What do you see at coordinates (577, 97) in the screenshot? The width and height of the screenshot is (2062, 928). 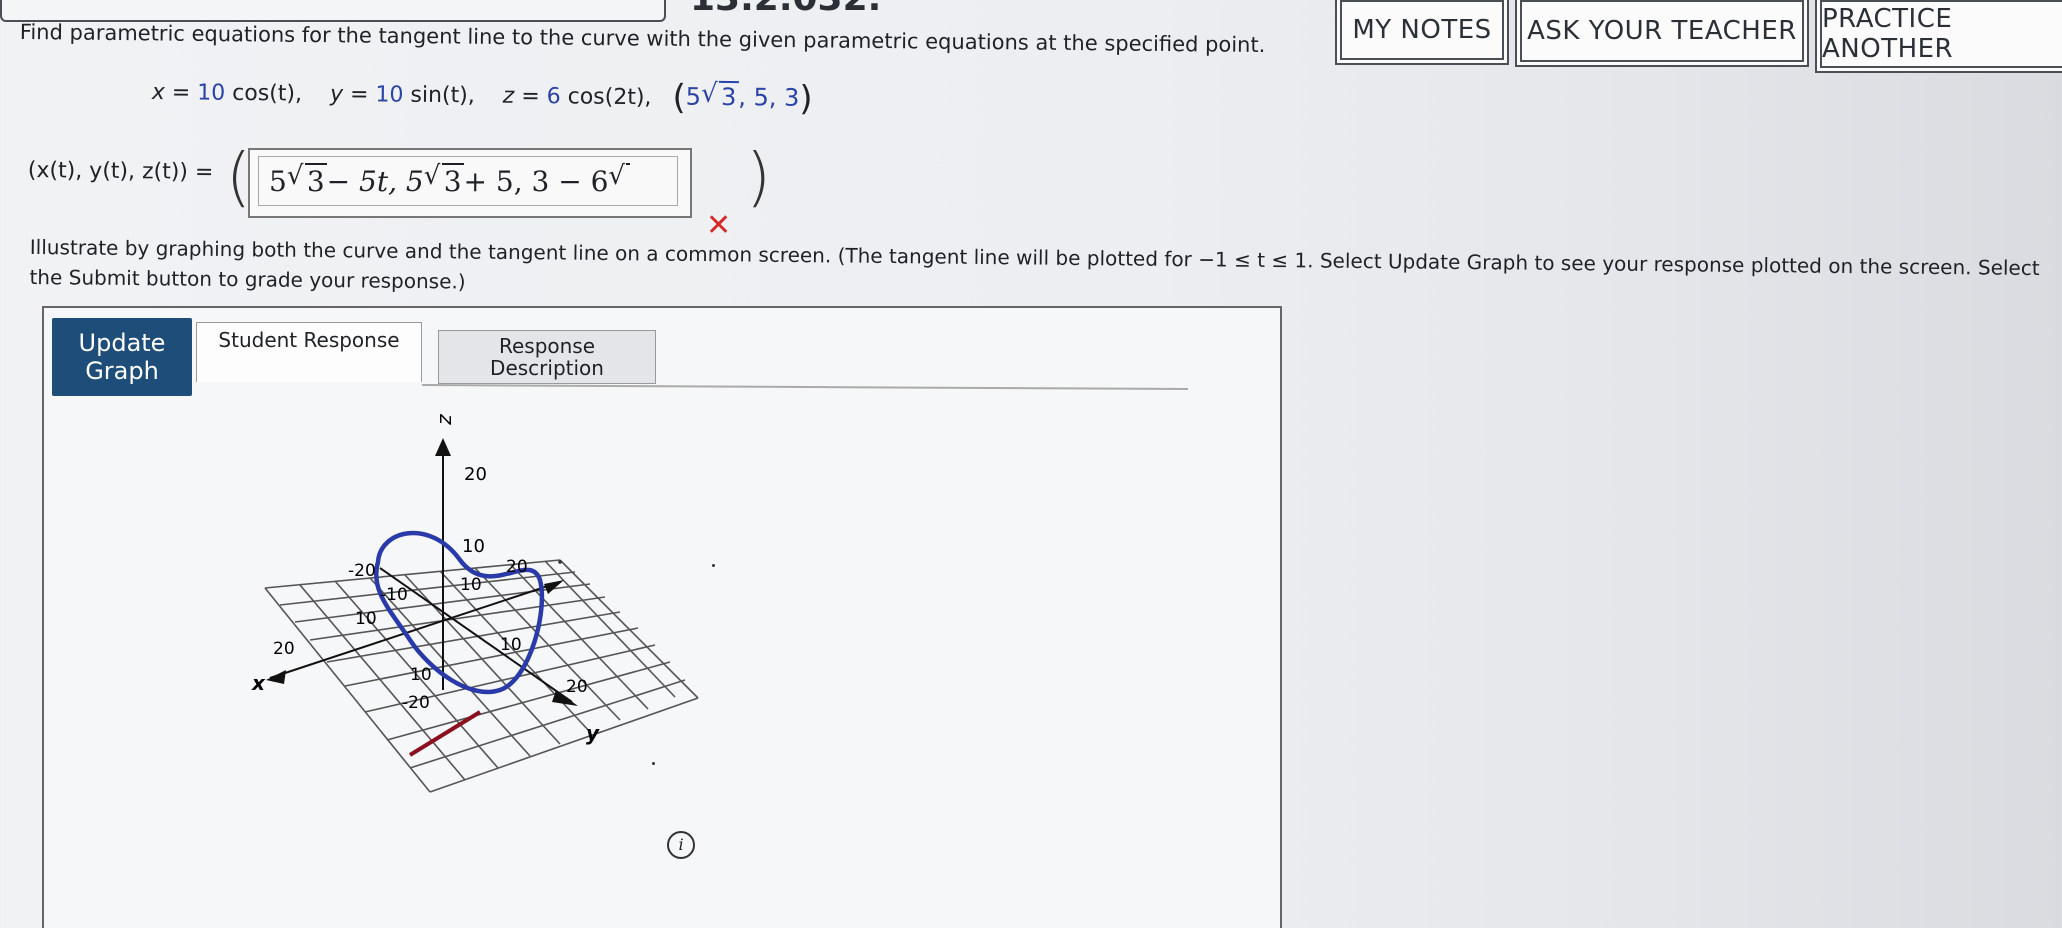 I see `eq-z: z = 6 cos(2t),` at bounding box center [577, 97].